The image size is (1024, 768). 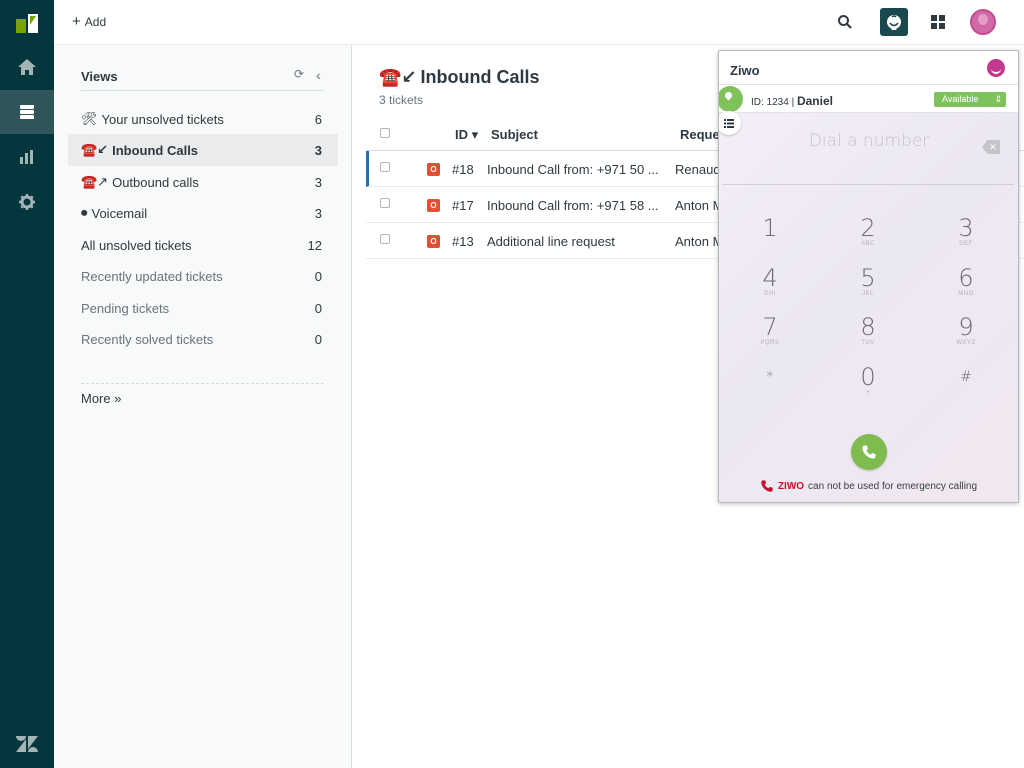 What do you see at coordinates (868, 68) in the screenshot?
I see `ziwo-panel-header: Ziwo` at bounding box center [868, 68].